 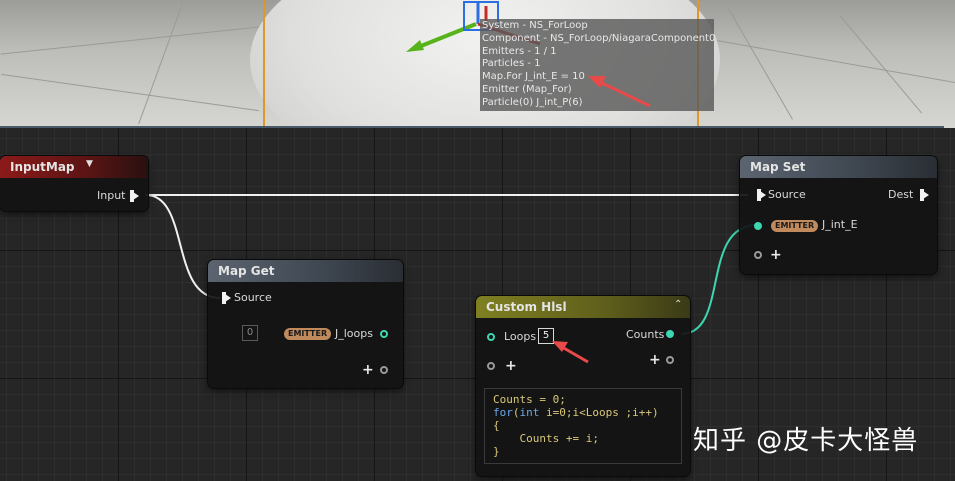 I want to click on annotations-layer-top, so click(x=619, y=92).